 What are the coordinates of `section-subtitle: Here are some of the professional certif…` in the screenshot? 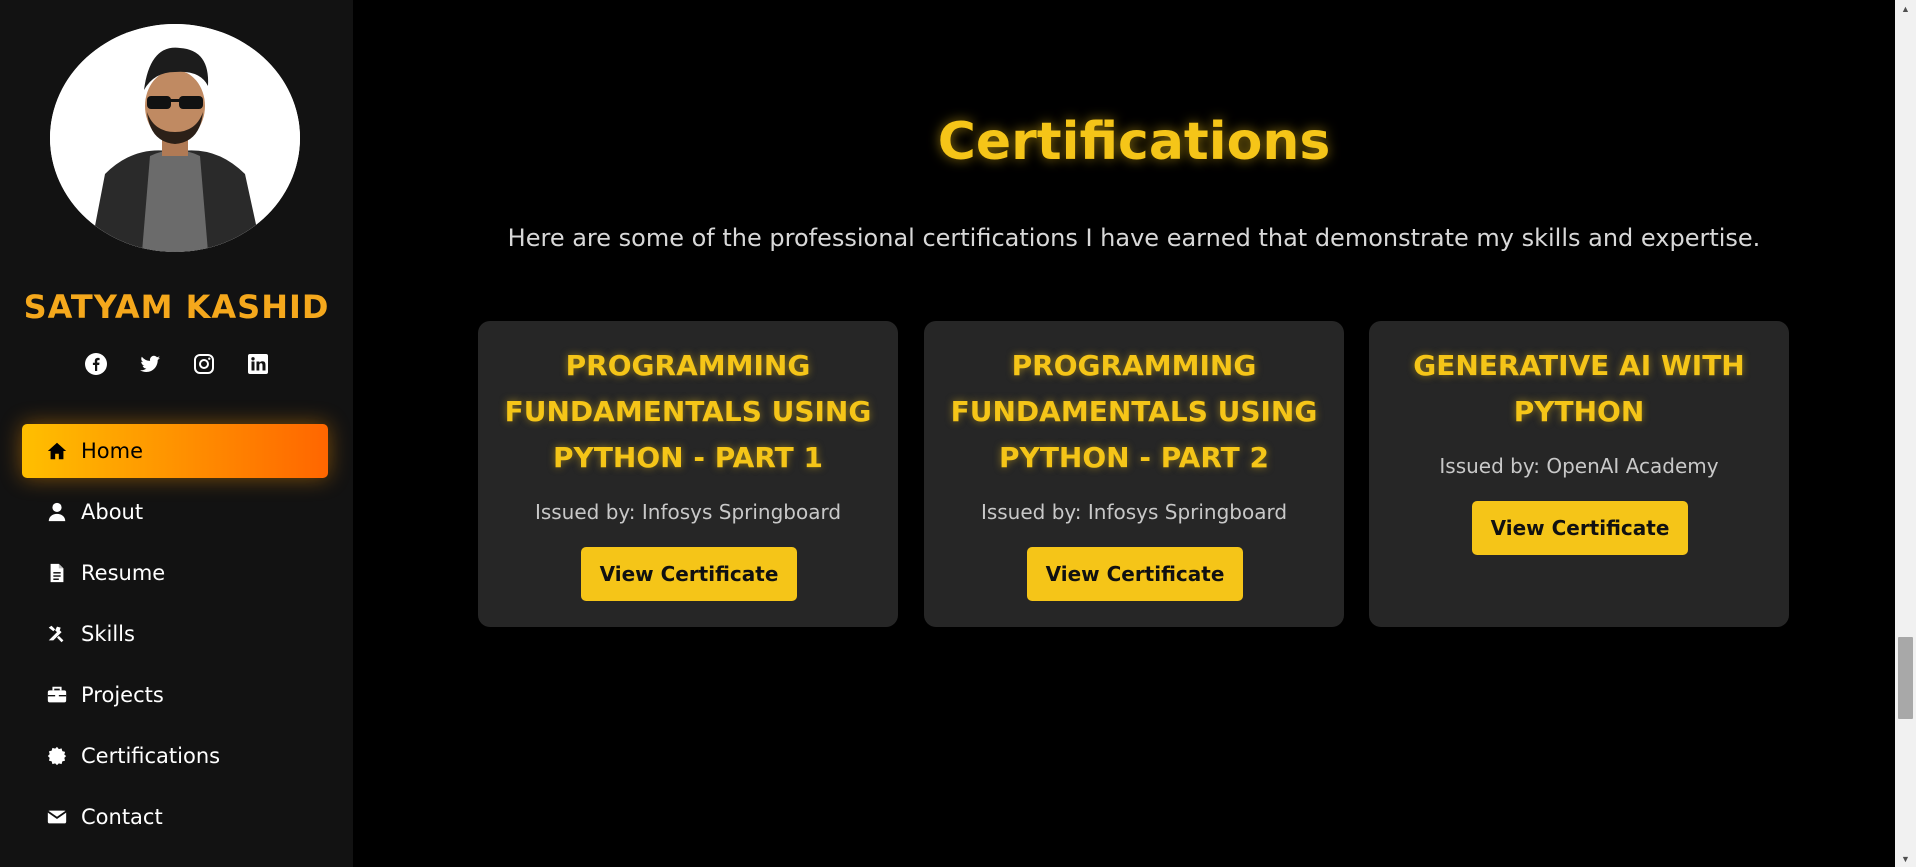 It's located at (1134, 238).